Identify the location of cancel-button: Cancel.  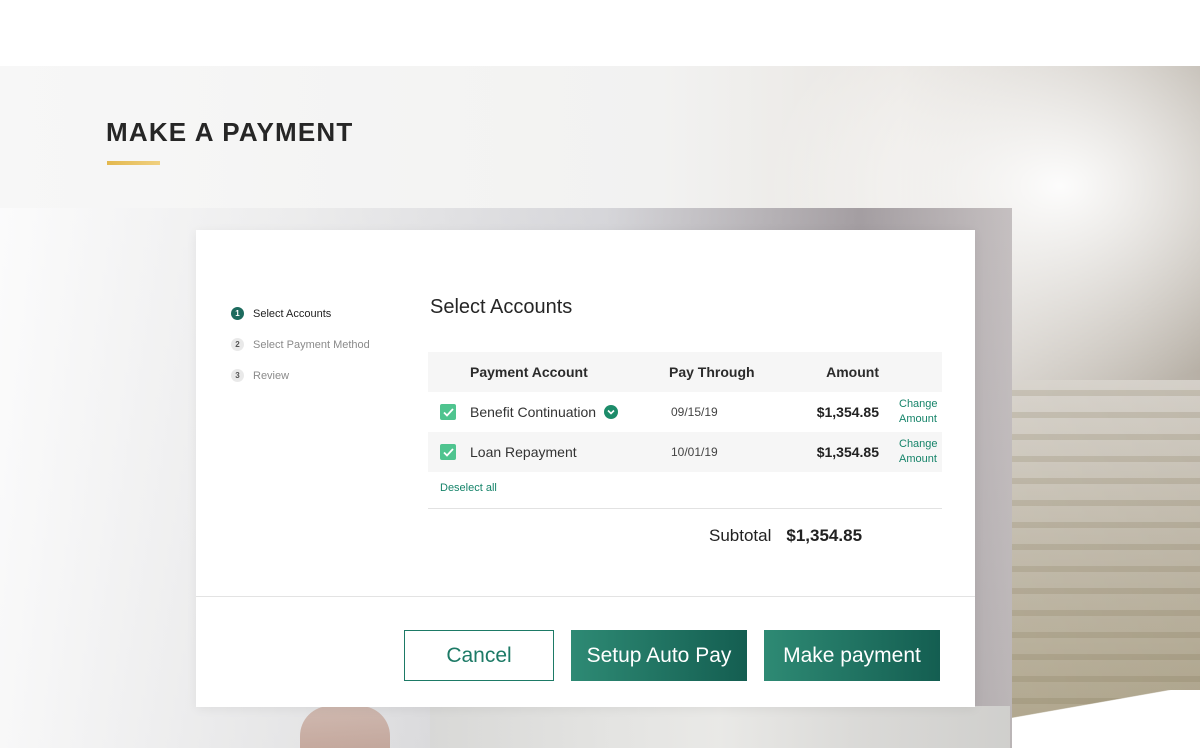
(479, 655).